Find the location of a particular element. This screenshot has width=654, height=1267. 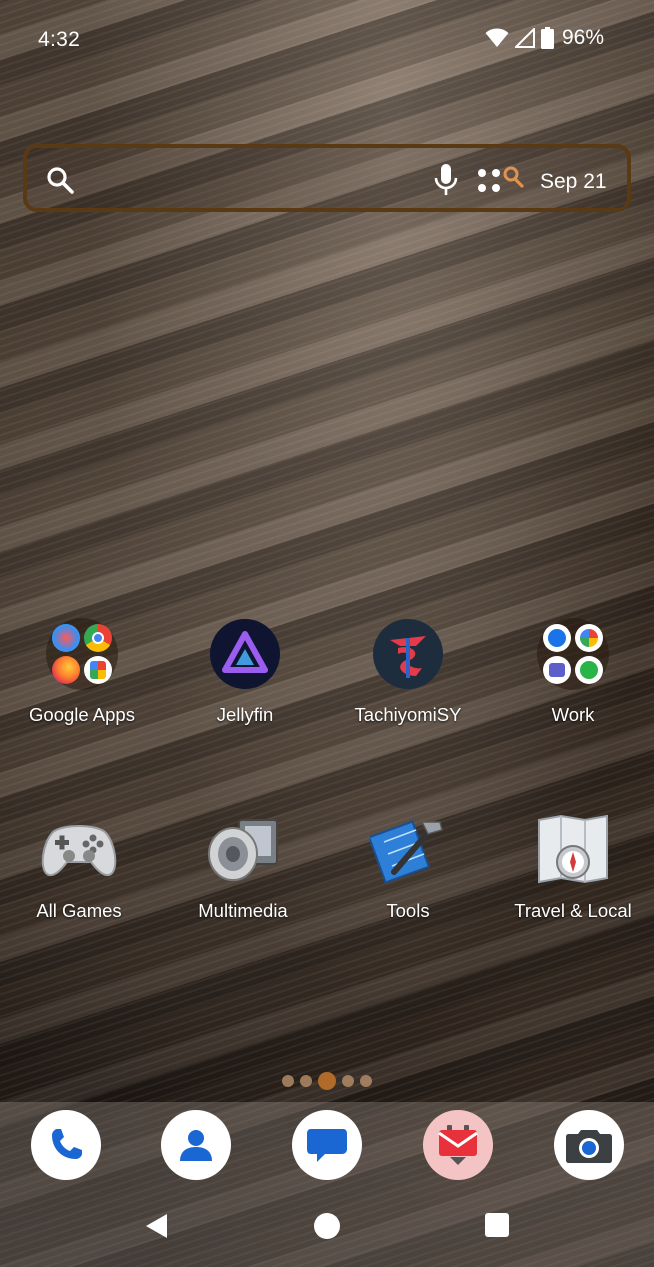

folder-work: Work is located at coordinates (573, 672).